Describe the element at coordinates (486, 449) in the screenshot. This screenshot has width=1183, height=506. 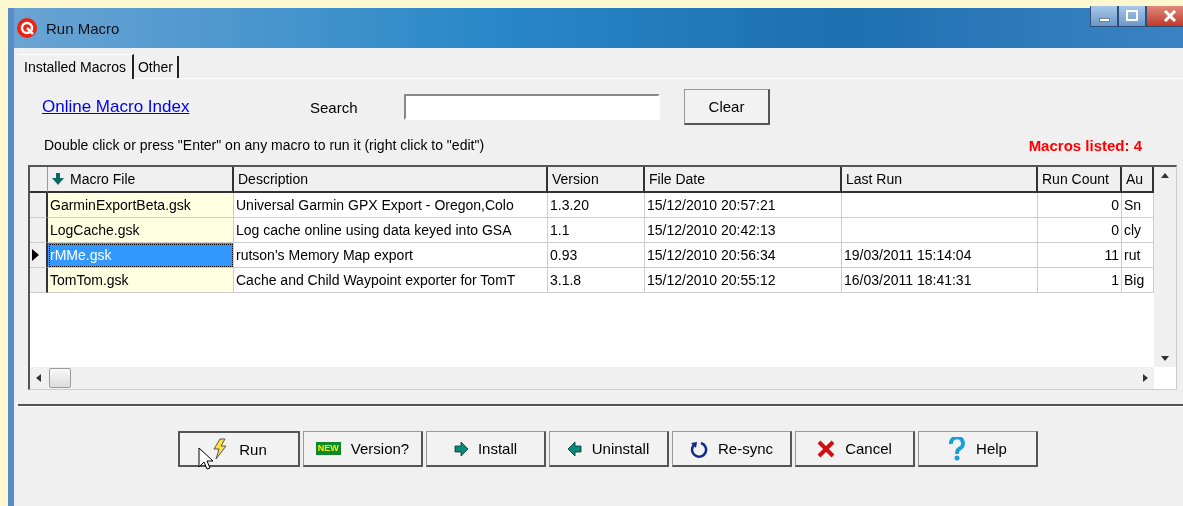
I see `install-button: Install` at that location.